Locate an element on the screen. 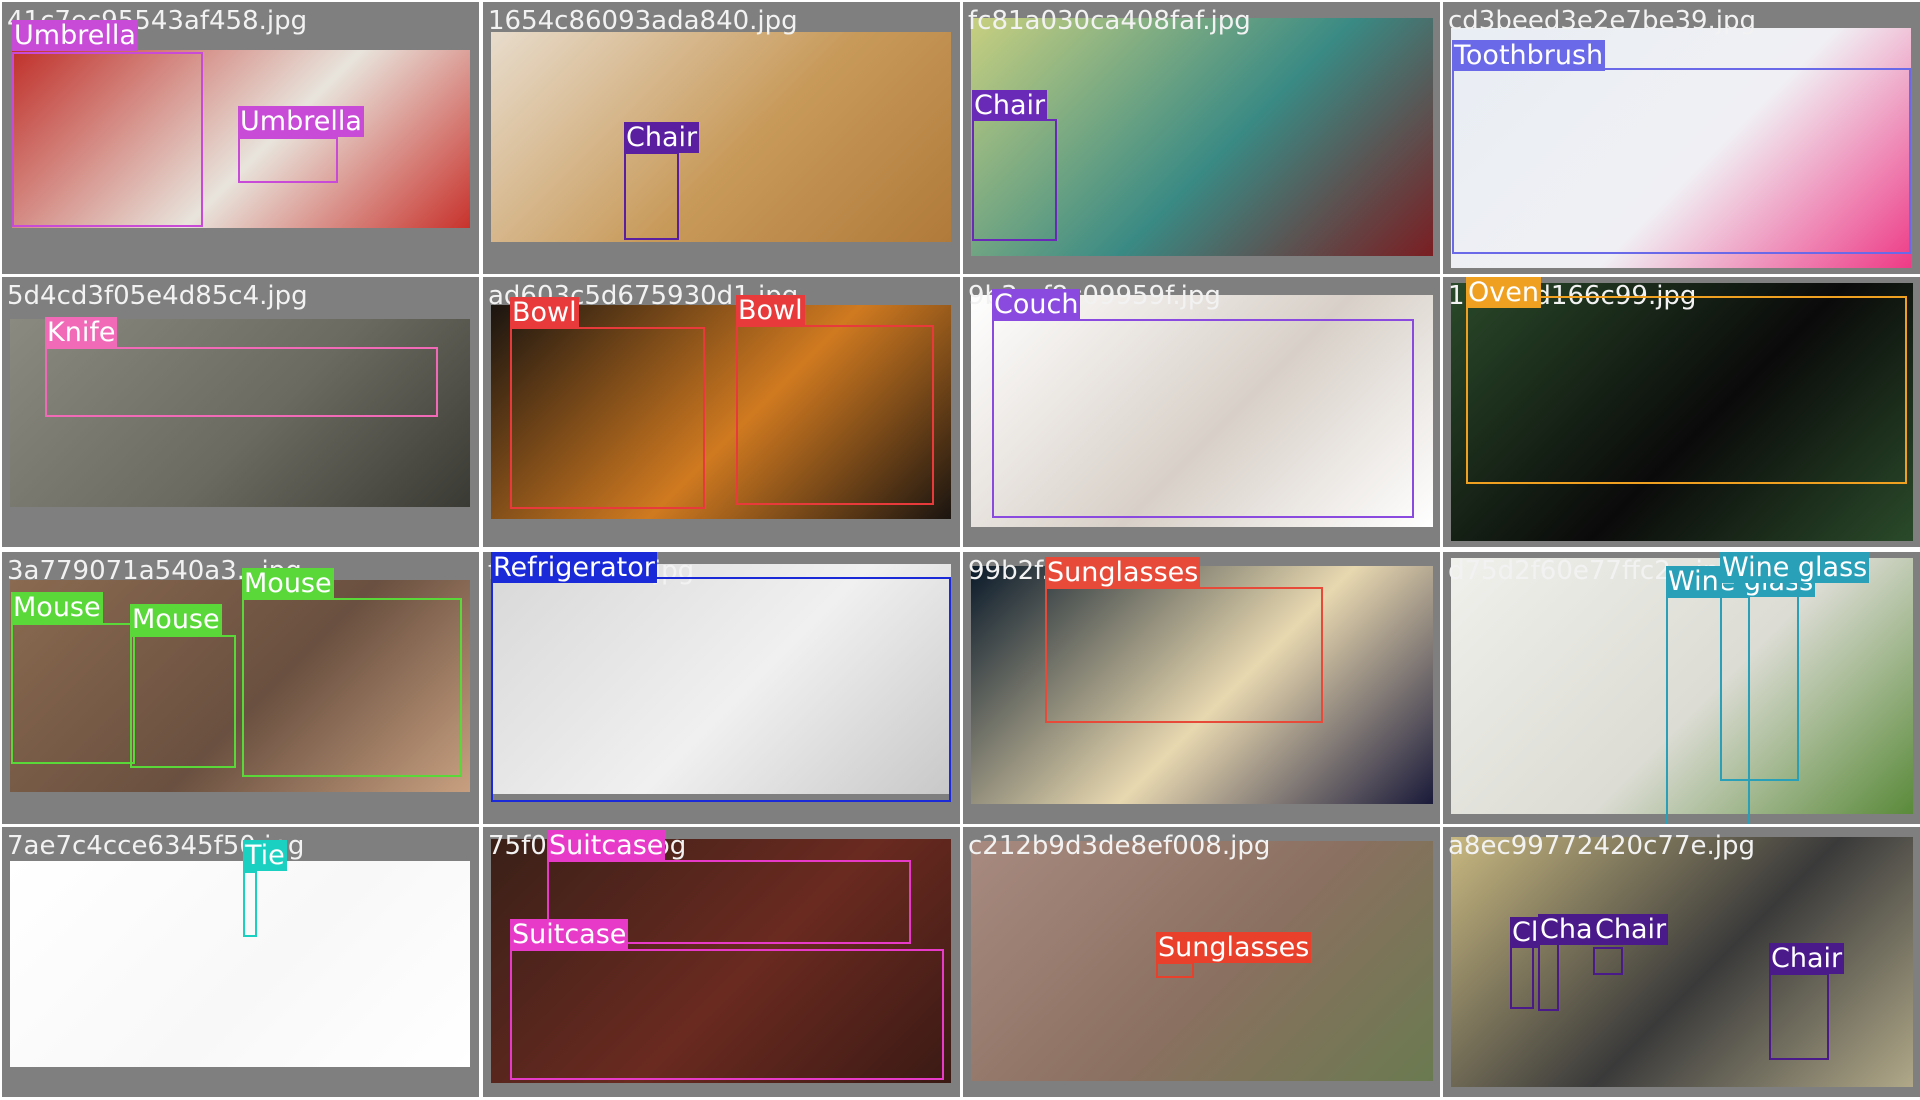  result-tile: 9b3...f8c09959f.jpg Couch is located at coordinates (1201, 412).